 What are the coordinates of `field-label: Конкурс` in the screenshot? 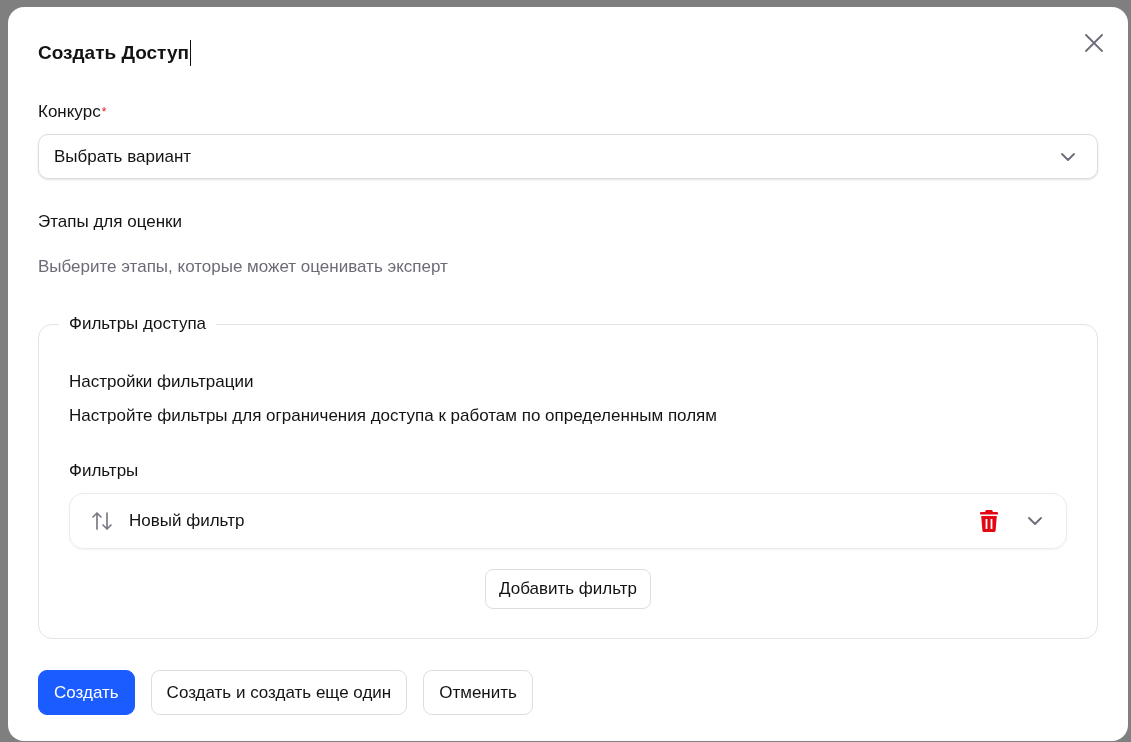 It's located at (69, 112).